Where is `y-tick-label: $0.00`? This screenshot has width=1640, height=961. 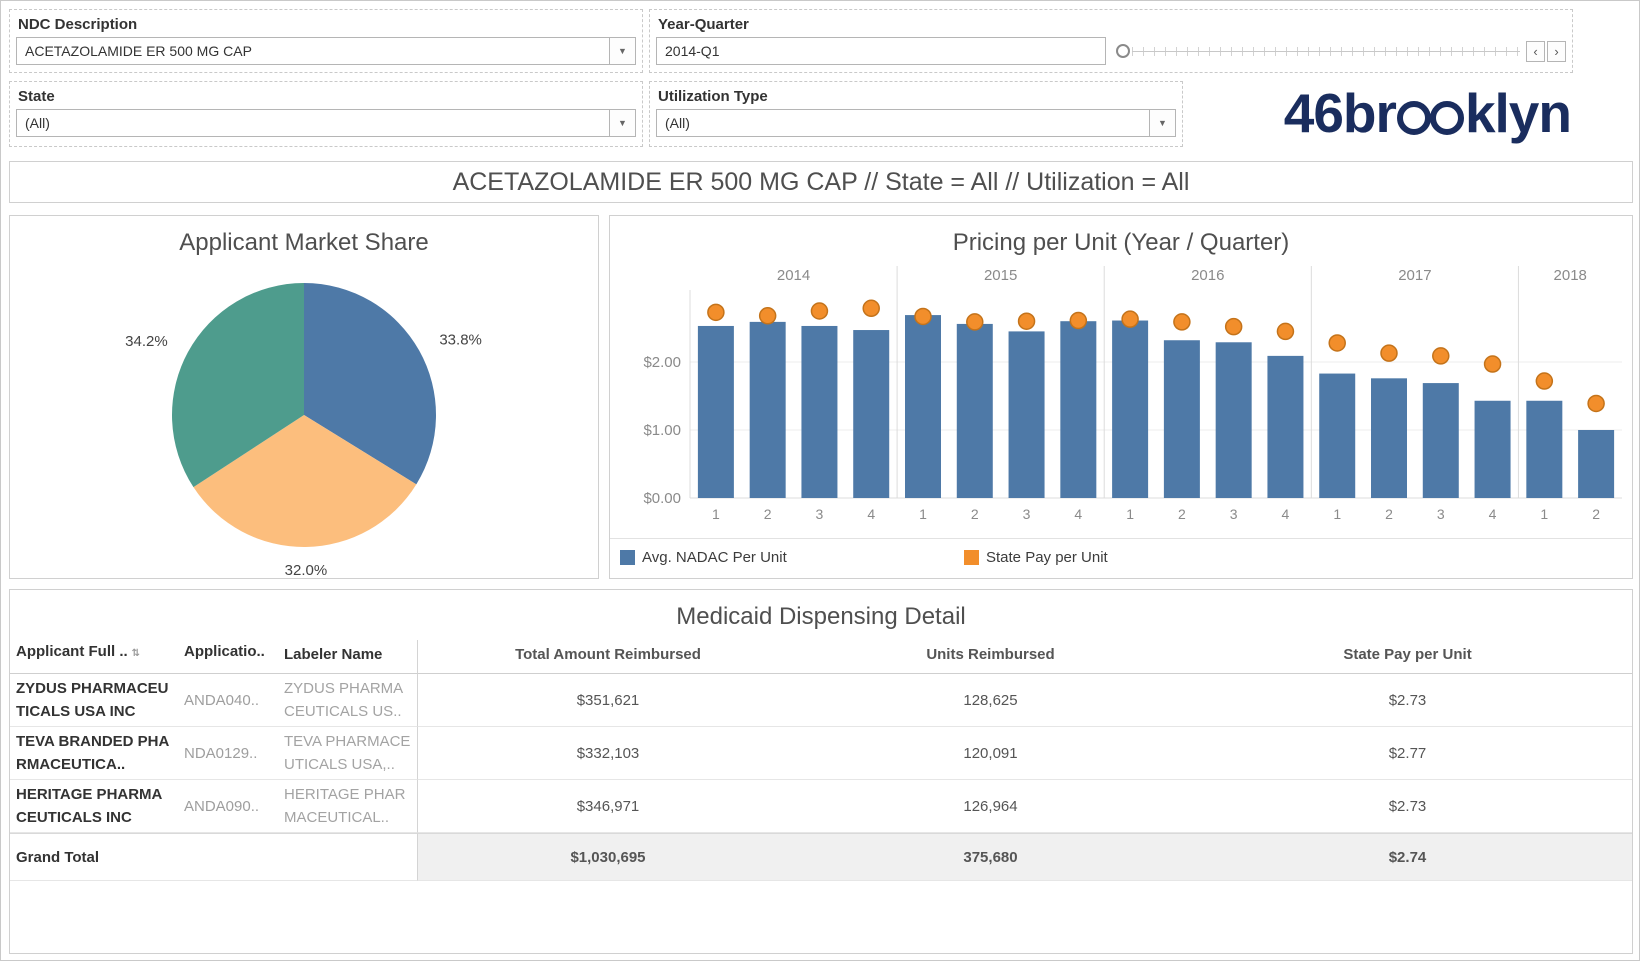
y-tick-label: $0.00 is located at coordinates (662, 498).